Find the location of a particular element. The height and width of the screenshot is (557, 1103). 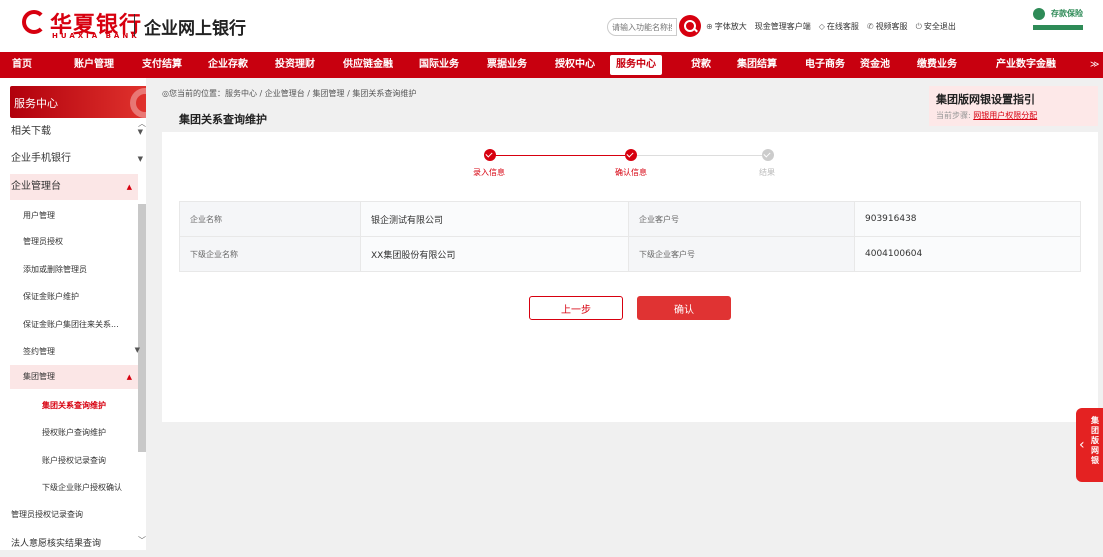

group-guide-float-tab: ‹ 集团版网银 is located at coordinates (1089, 445).